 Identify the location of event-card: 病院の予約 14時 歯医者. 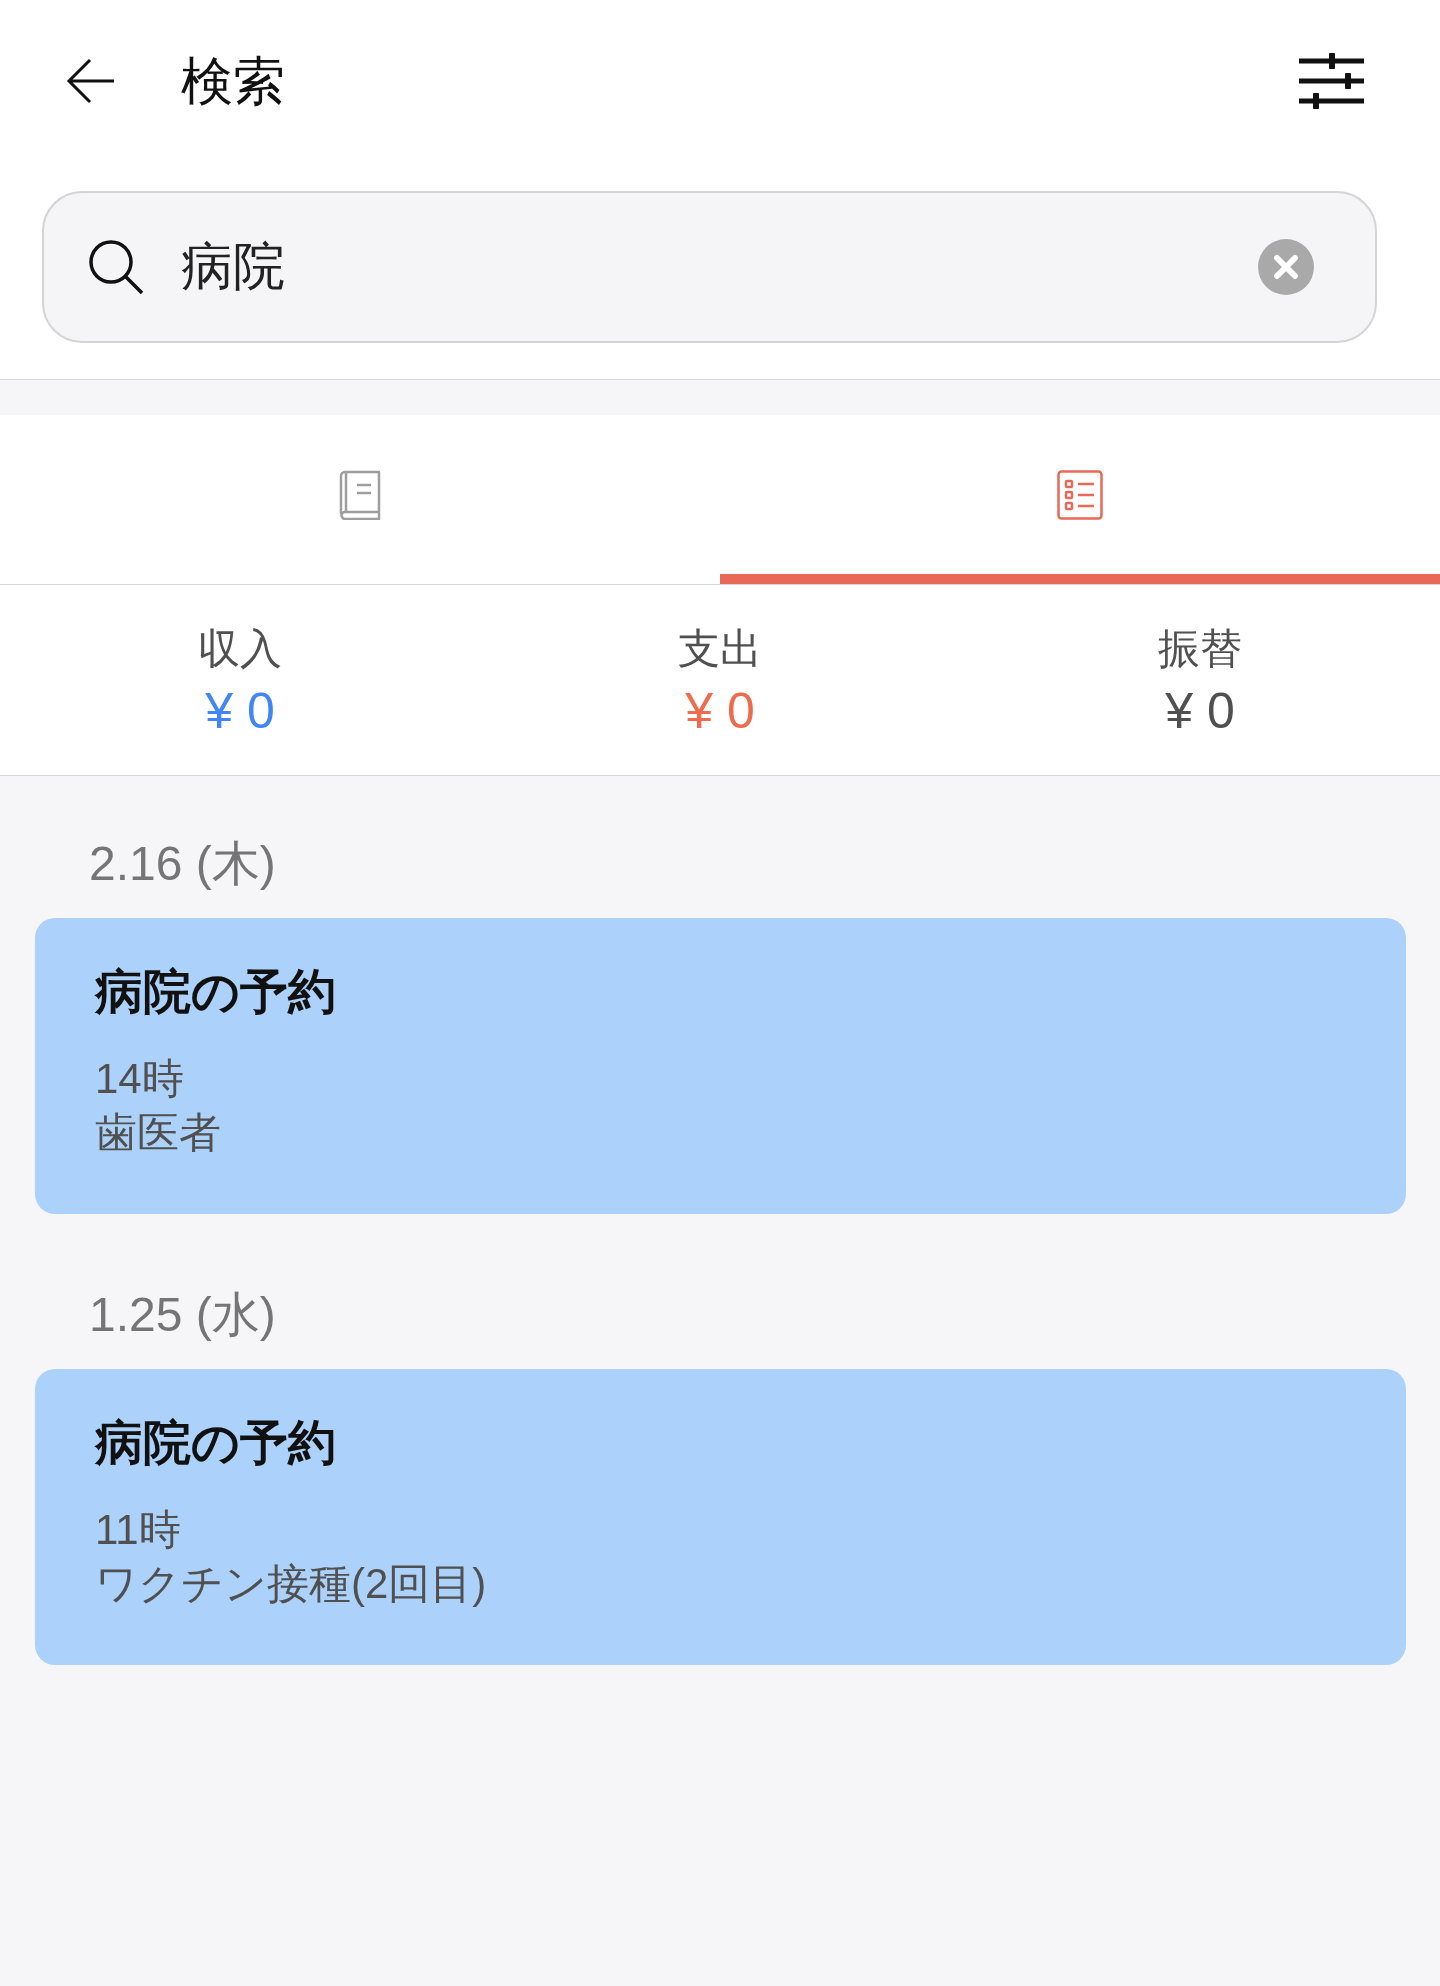
(720, 1066).